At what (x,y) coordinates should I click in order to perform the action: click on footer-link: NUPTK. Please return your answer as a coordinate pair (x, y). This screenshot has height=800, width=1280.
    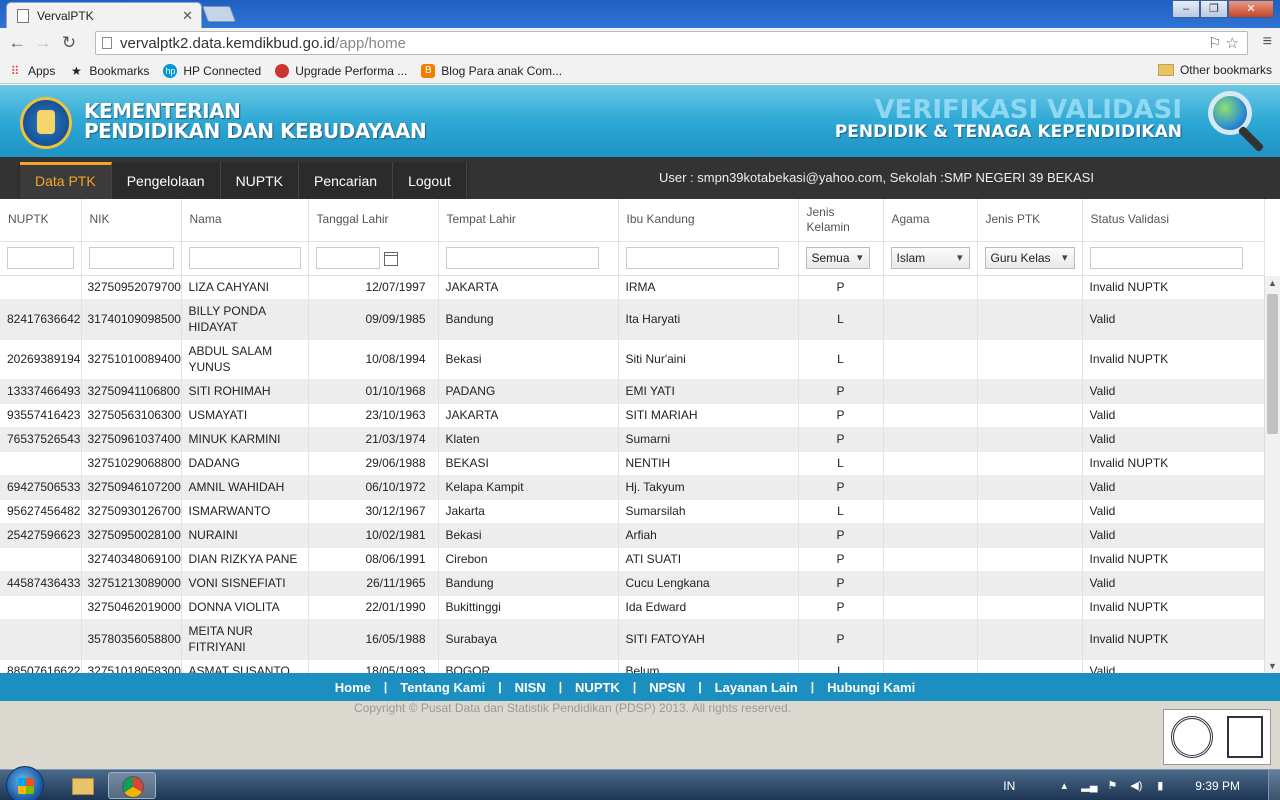
    Looking at the image, I should click on (597, 687).